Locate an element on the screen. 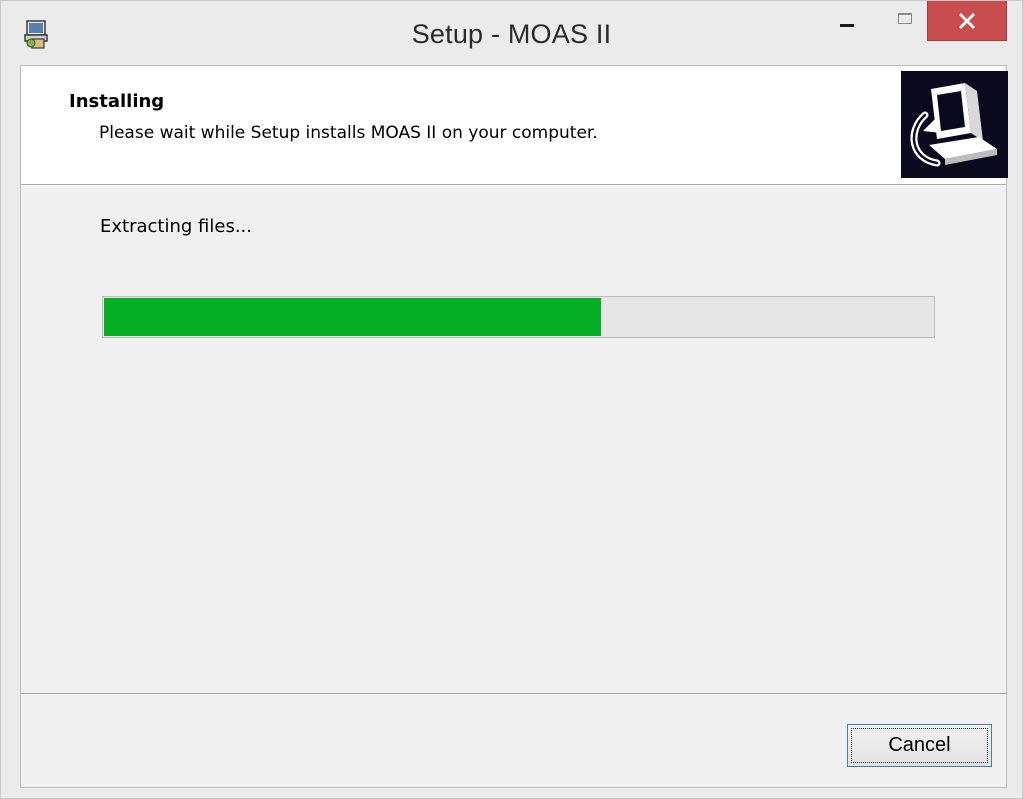 This screenshot has width=1023, height=799. minimize-button is located at coordinates (847, 21).